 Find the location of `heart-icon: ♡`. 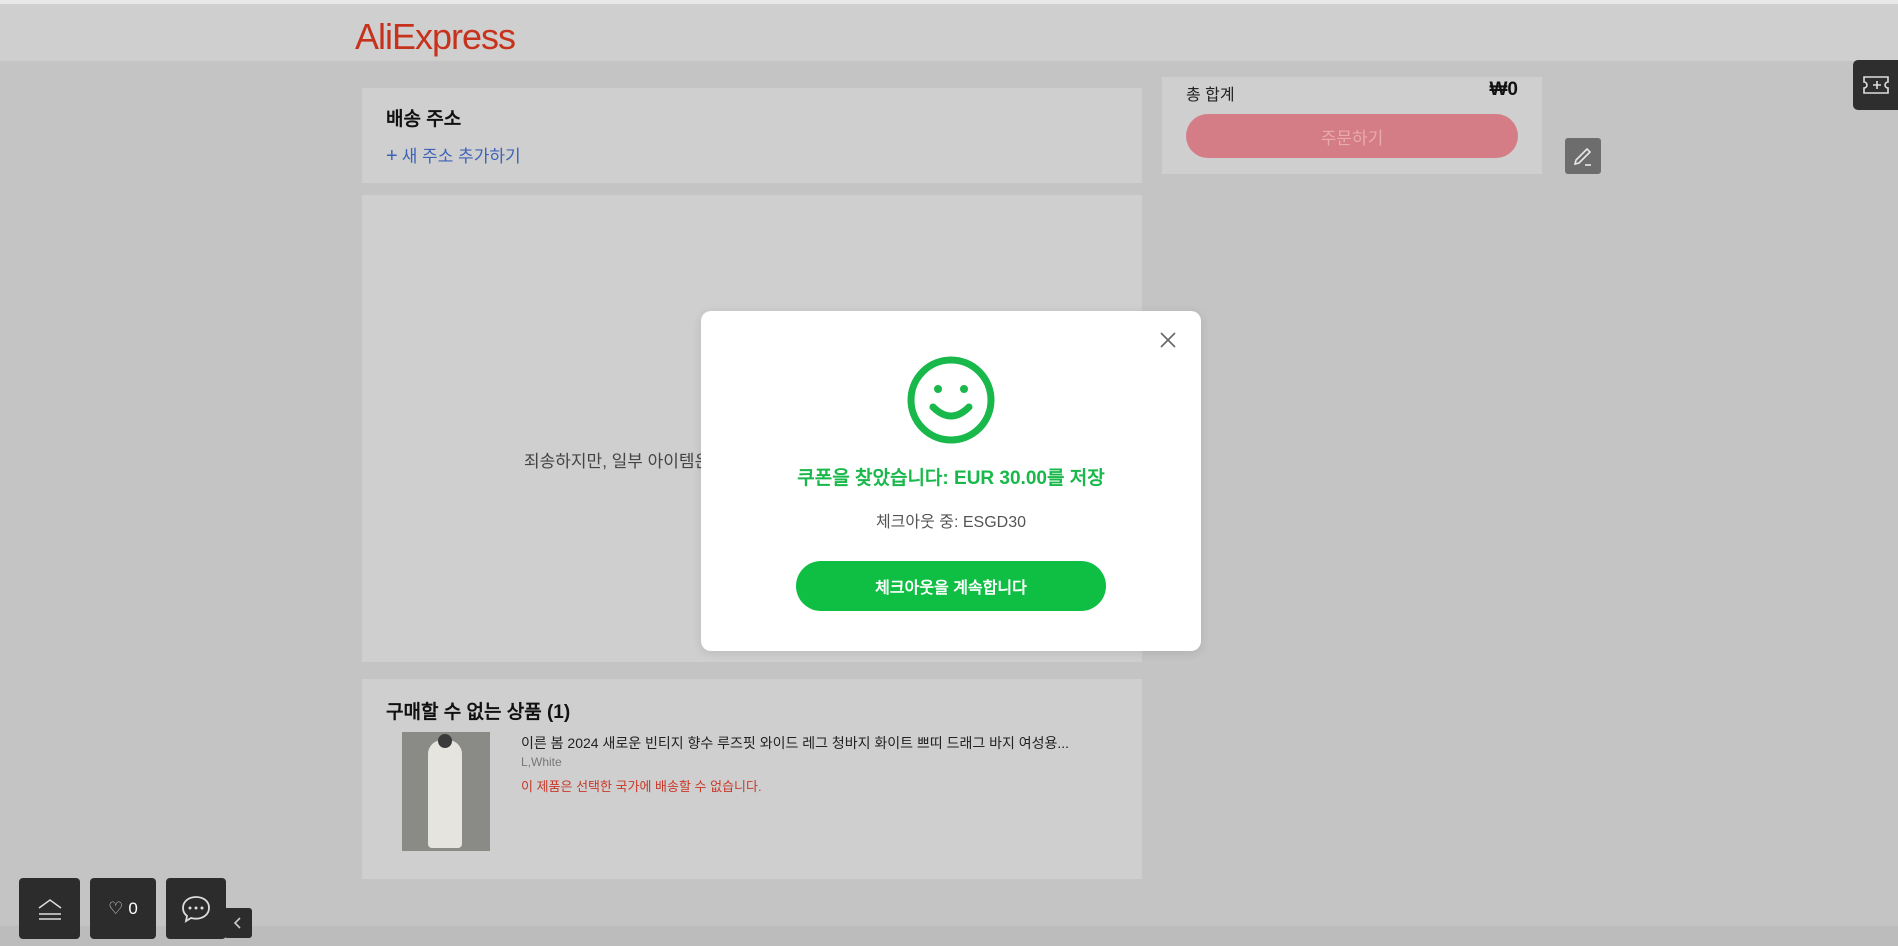

heart-icon: ♡ is located at coordinates (116, 908).